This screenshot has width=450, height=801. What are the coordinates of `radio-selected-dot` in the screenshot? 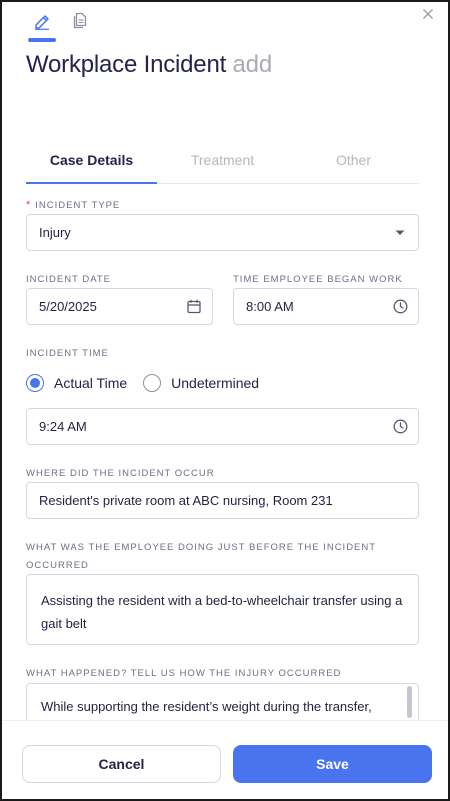 It's located at (35, 383).